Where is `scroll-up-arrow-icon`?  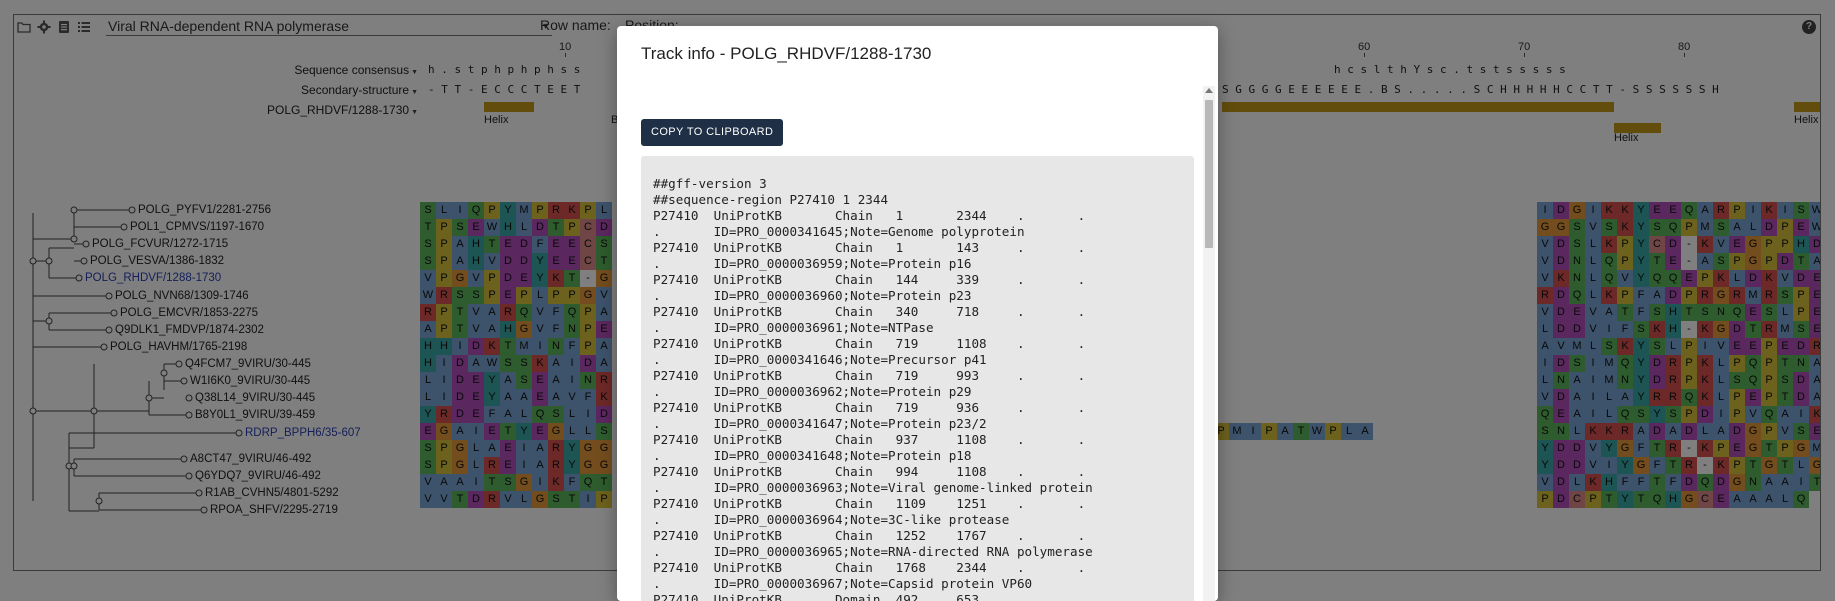
scroll-up-arrow-icon is located at coordinates (1209, 90).